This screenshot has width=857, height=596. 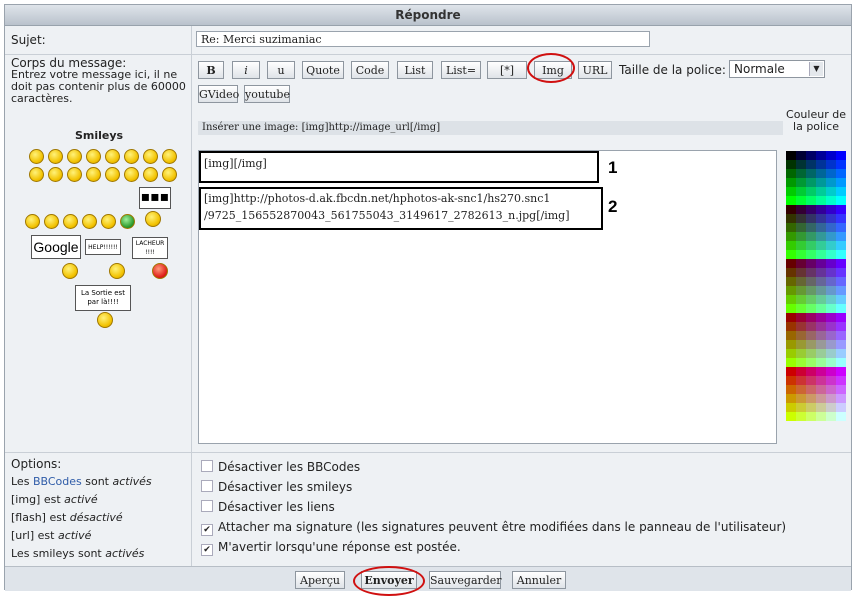 I want to click on code-button: Code, so click(x=370, y=70).